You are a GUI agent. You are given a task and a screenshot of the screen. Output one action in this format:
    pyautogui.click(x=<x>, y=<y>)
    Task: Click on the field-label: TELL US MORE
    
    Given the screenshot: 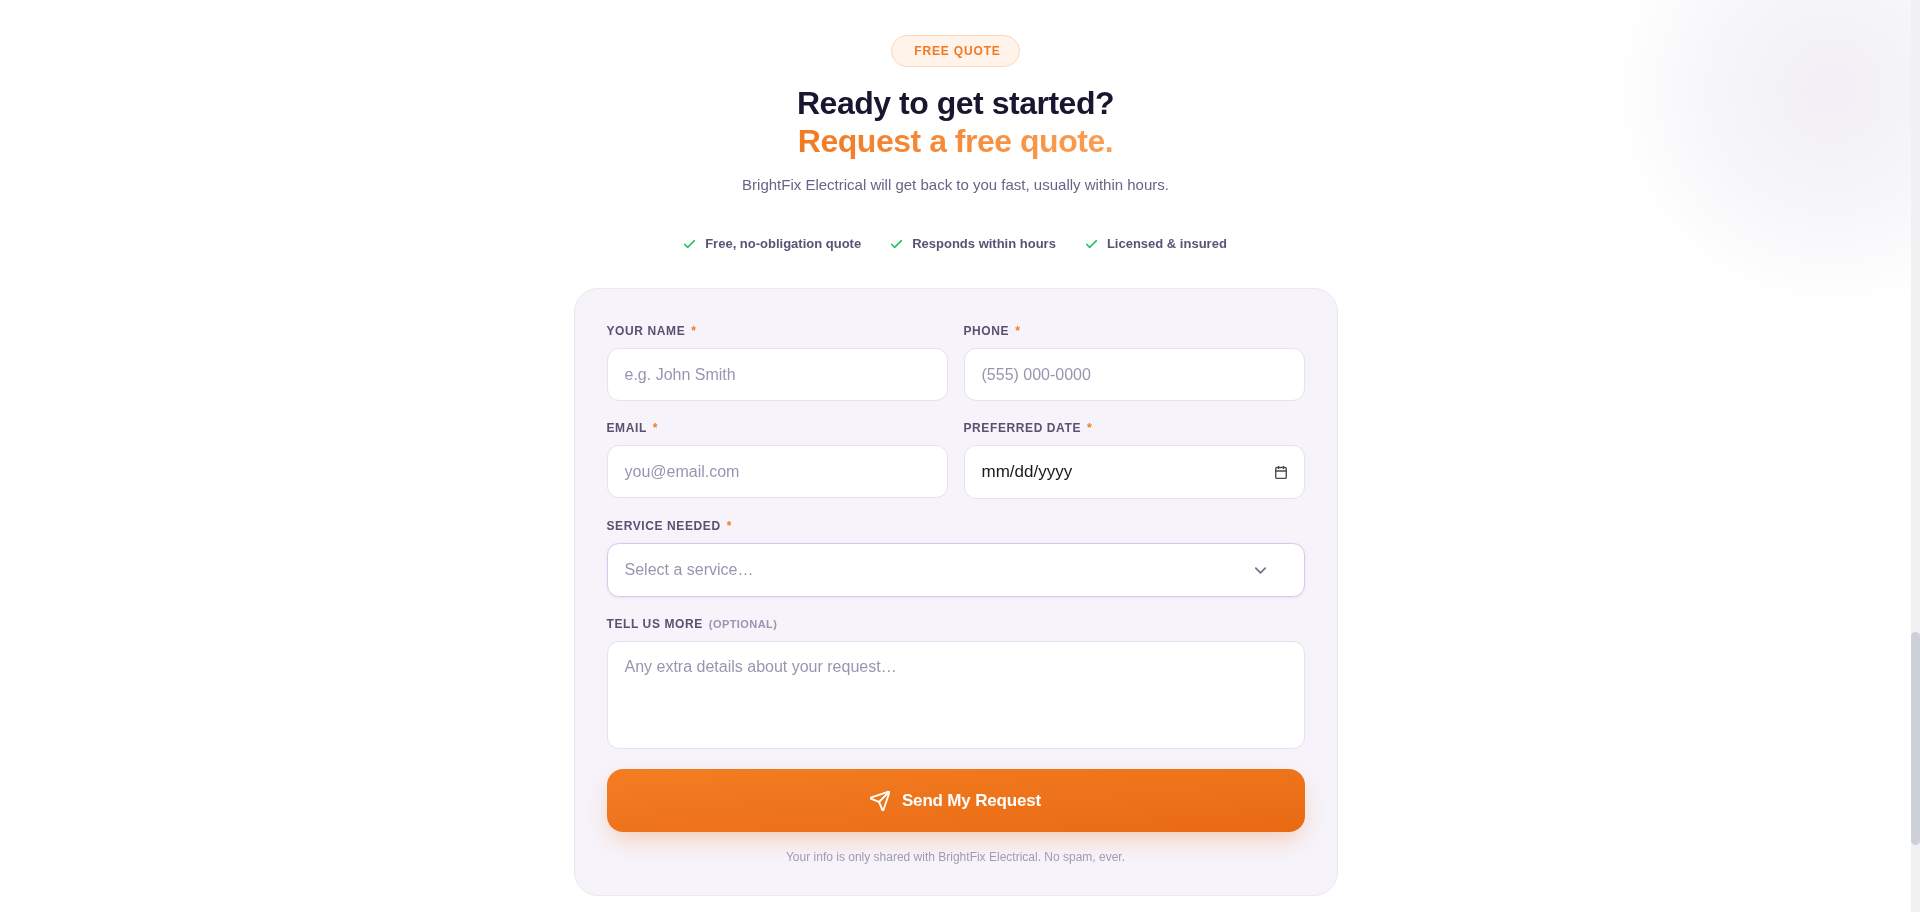 What is the action you would take?
    pyautogui.click(x=654, y=624)
    